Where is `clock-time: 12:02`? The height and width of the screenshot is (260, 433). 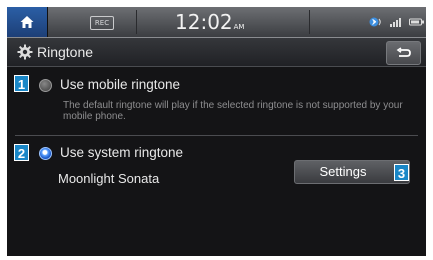
clock-time: 12:02 is located at coordinates (204, 22).